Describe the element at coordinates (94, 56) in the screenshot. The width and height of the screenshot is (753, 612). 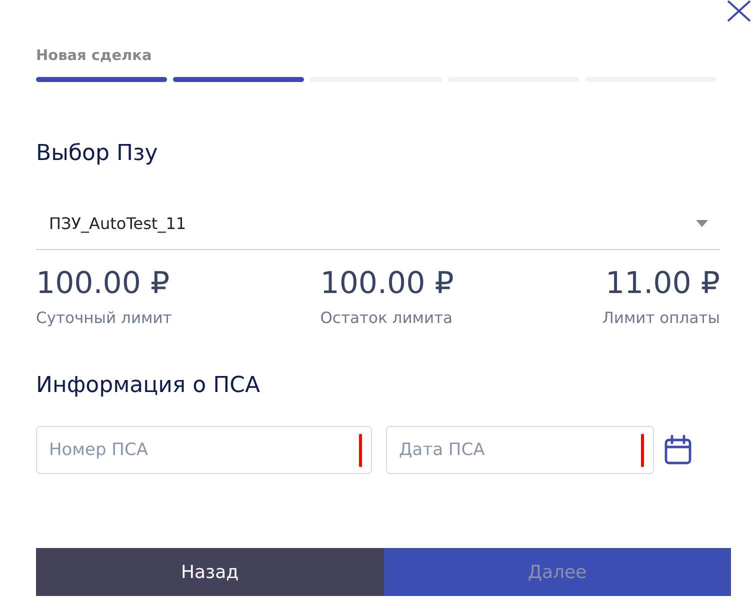
I see `wizard-title: Новая сделка` at that location.